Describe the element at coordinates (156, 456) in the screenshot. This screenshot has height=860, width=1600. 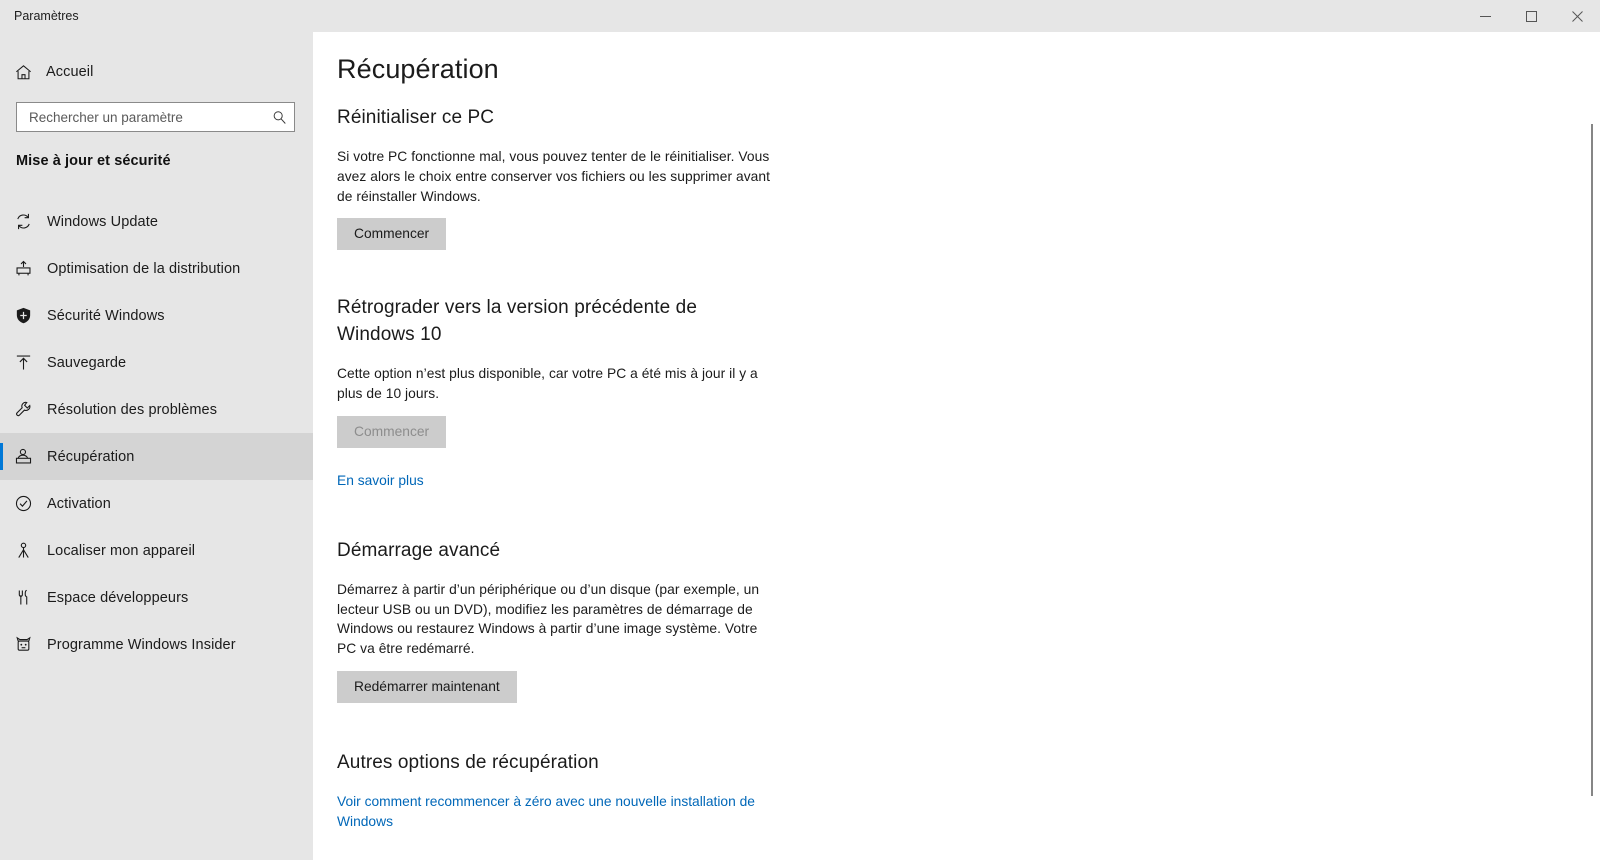
I see `sidebar-item-recovery: Récupération` at that location.